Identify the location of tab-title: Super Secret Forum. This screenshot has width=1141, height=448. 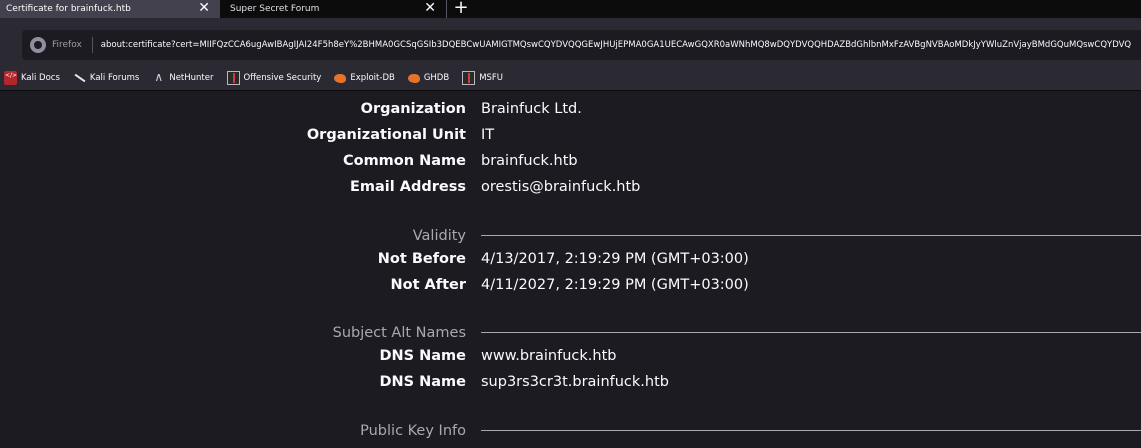
(275, 9).